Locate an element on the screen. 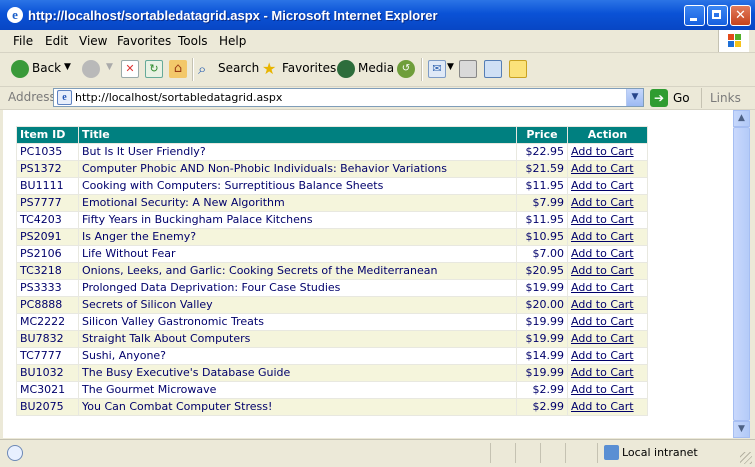  refresh-button: ↻ is located at coordinates (154, 69).